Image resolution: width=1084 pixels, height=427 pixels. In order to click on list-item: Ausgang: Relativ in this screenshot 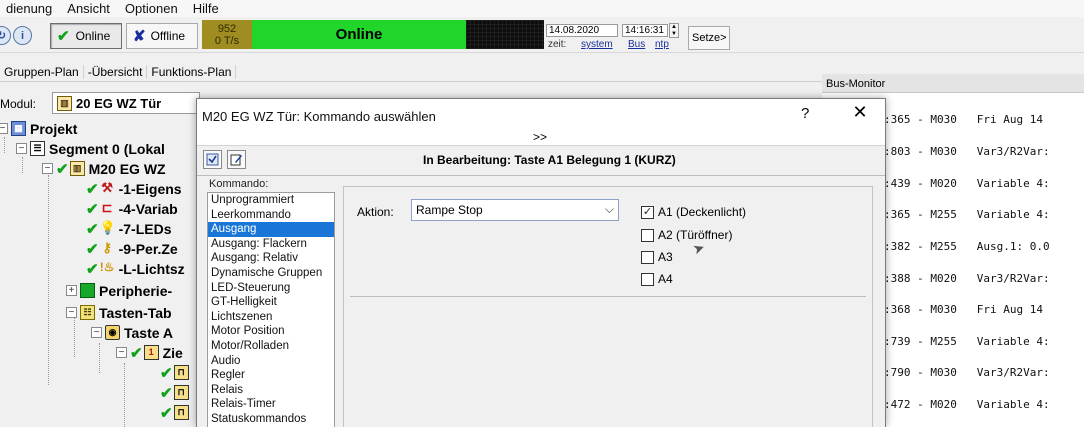, I will do `click(271, 258)`.